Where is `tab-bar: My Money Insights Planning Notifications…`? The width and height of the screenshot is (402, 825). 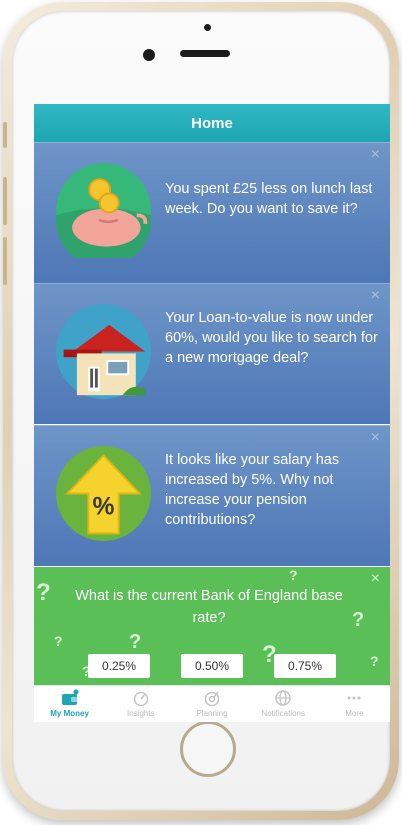 tab-bar: My Money Insights Planning Notifications… is located at coordinates (212, 703).